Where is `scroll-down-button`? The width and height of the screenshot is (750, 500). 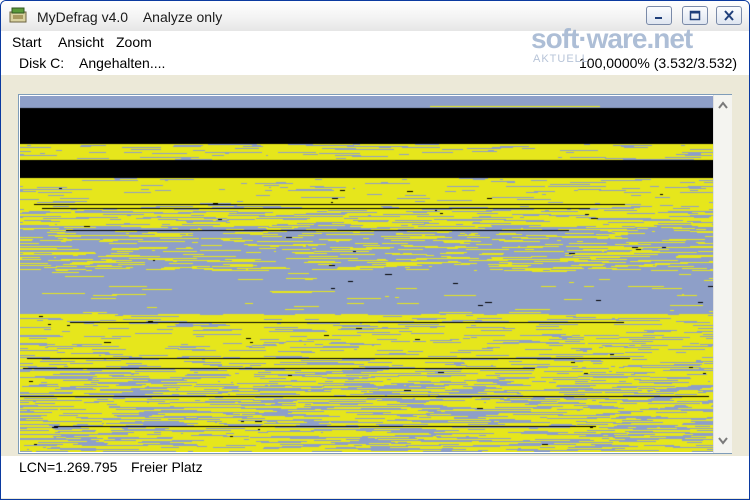
scroll-down-button is located at coordinates (723, 441).